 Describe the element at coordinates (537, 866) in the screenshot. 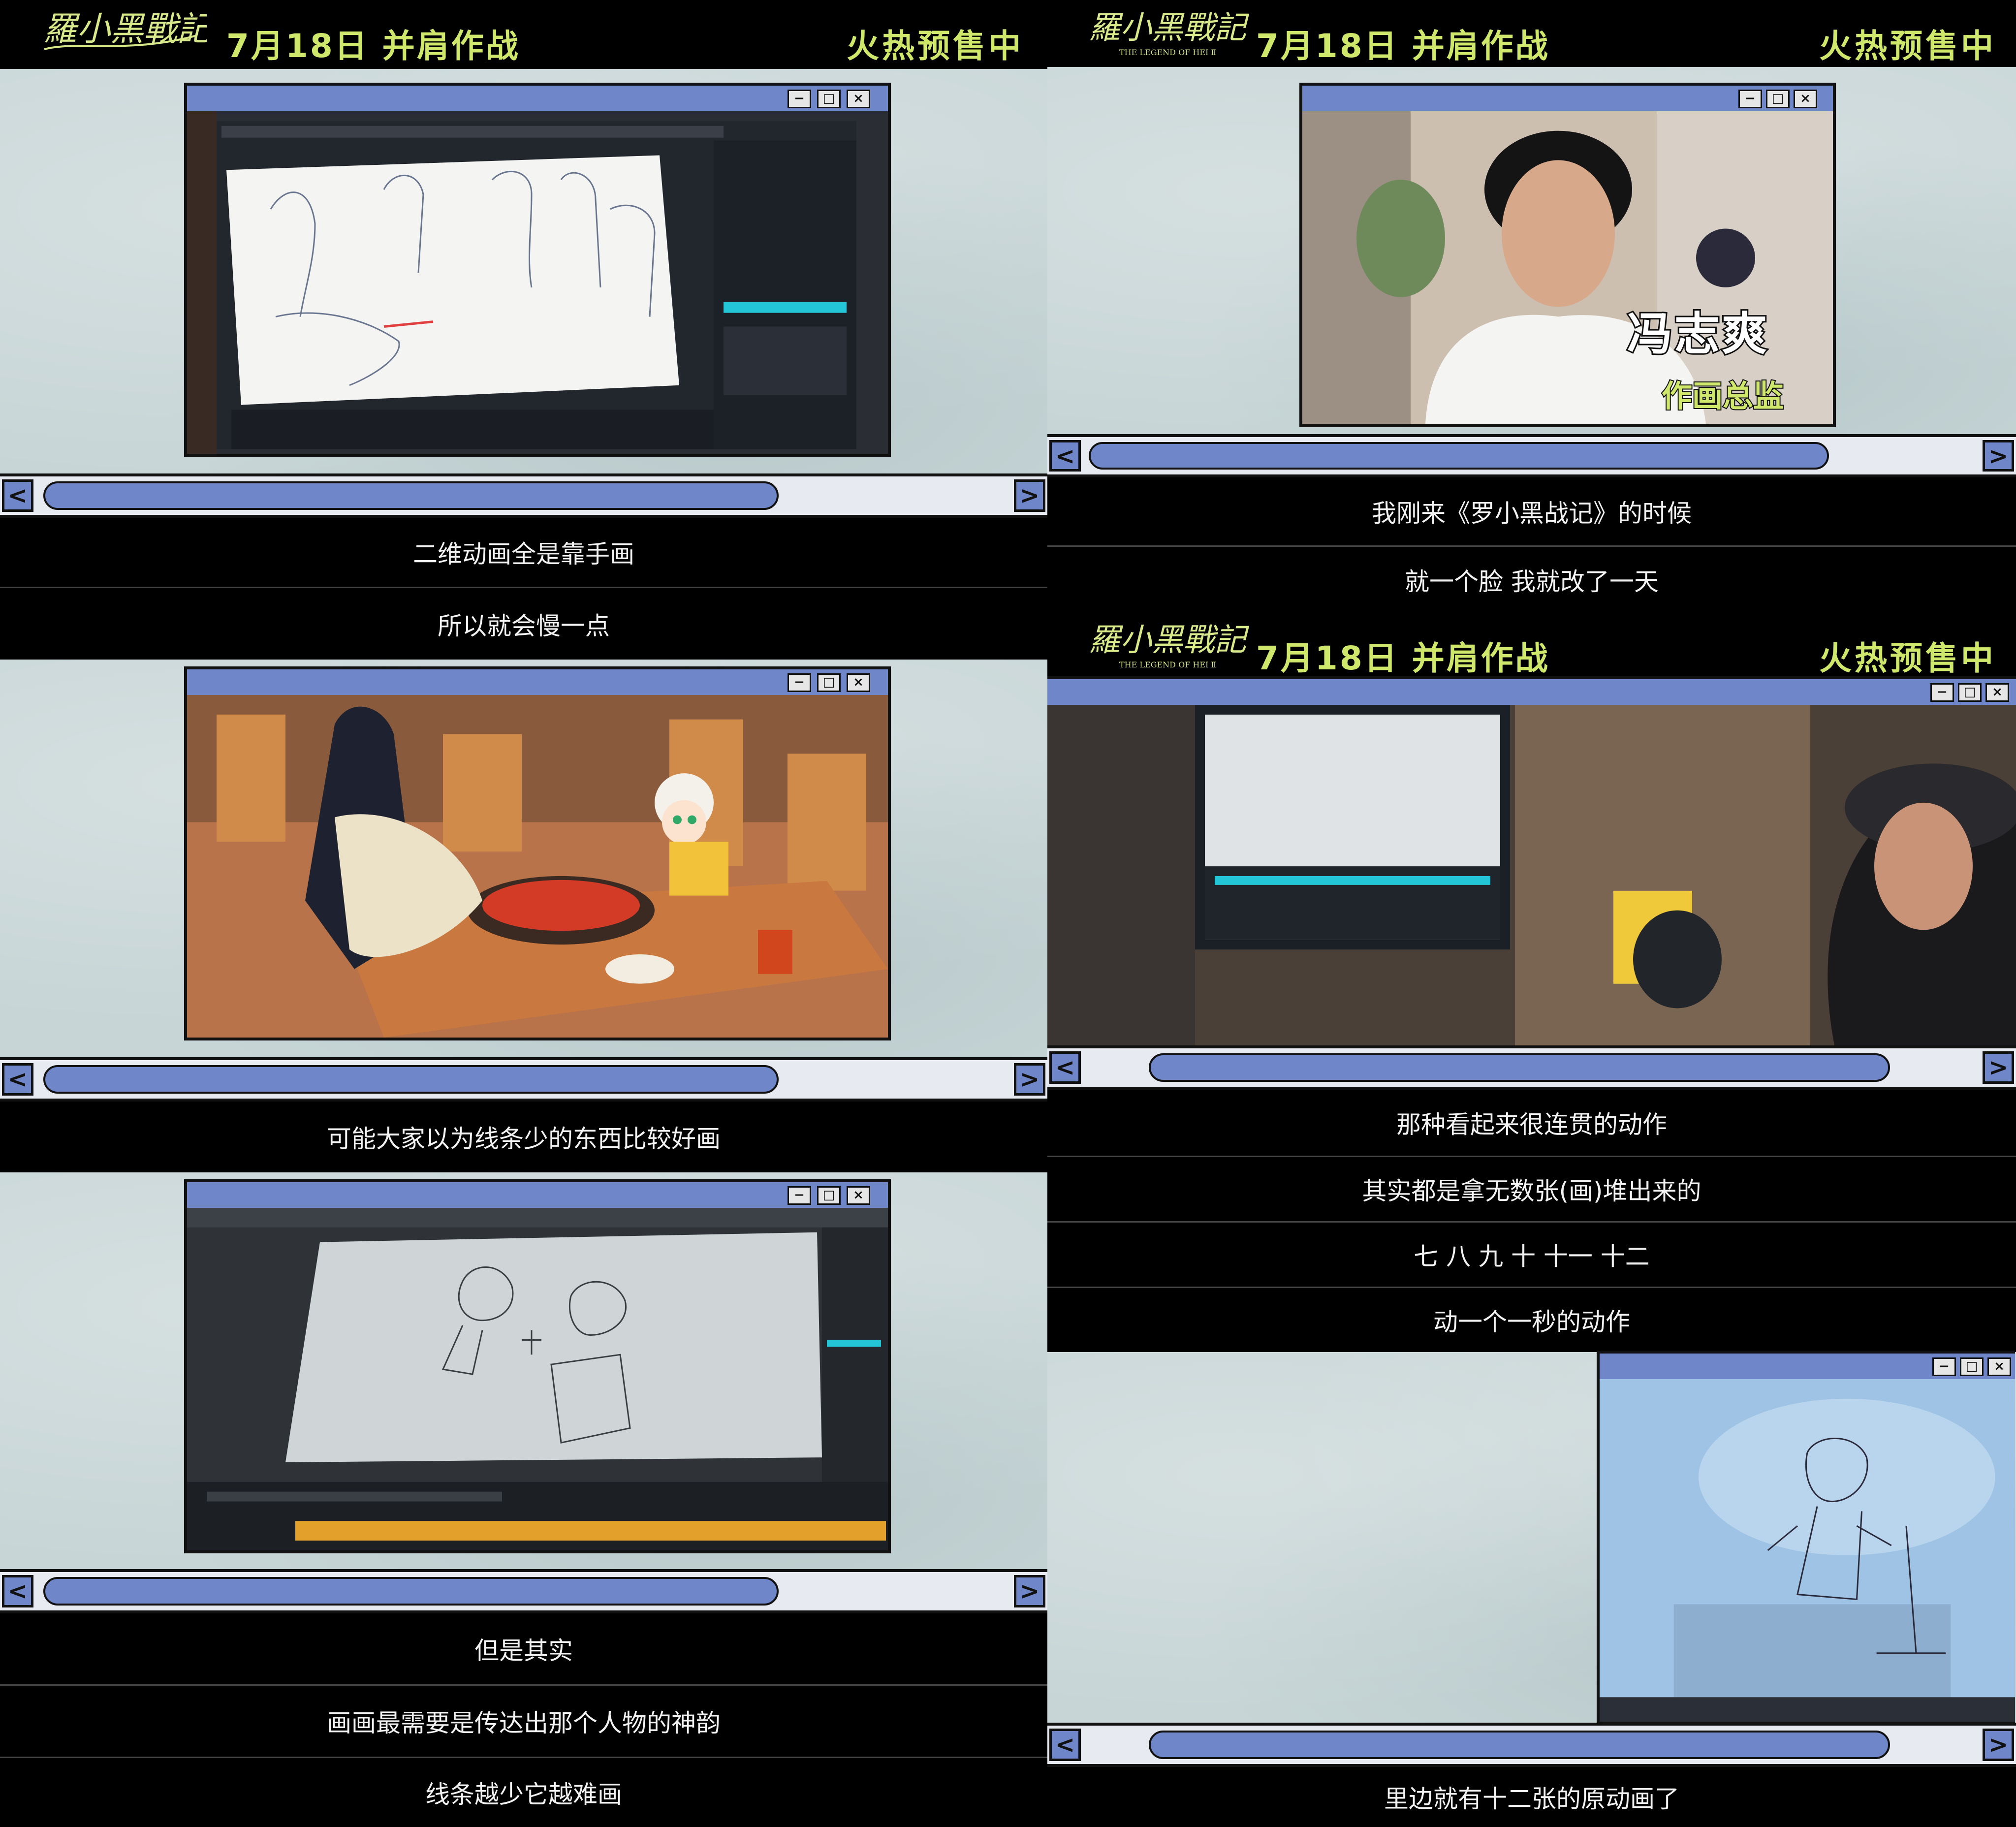

I see `video-frame-hotpot-scene` at that location.